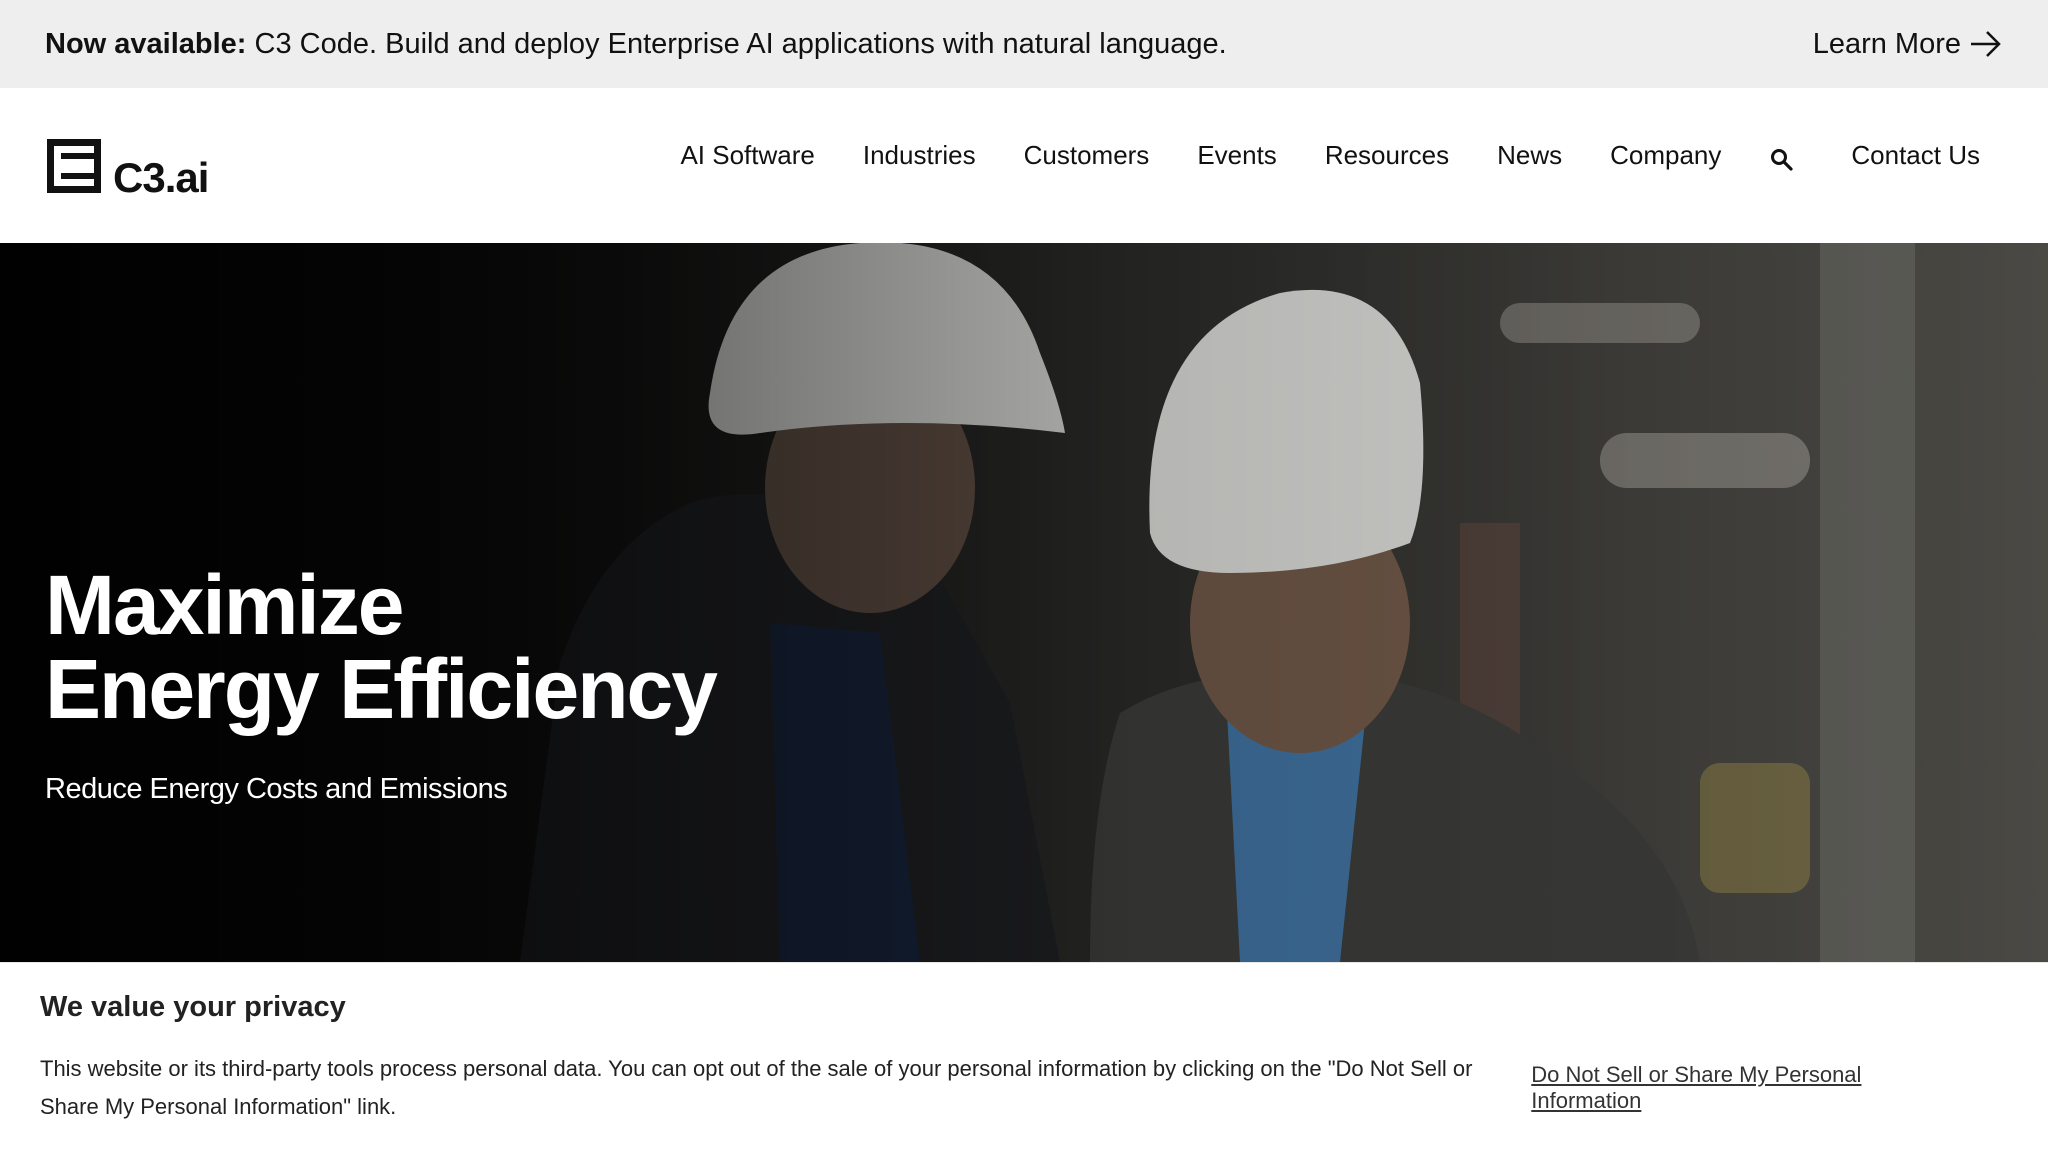 This screenshot has height=1152, width=2048. I want to click on hero-title-line1: Maximize, so click(224, 605).